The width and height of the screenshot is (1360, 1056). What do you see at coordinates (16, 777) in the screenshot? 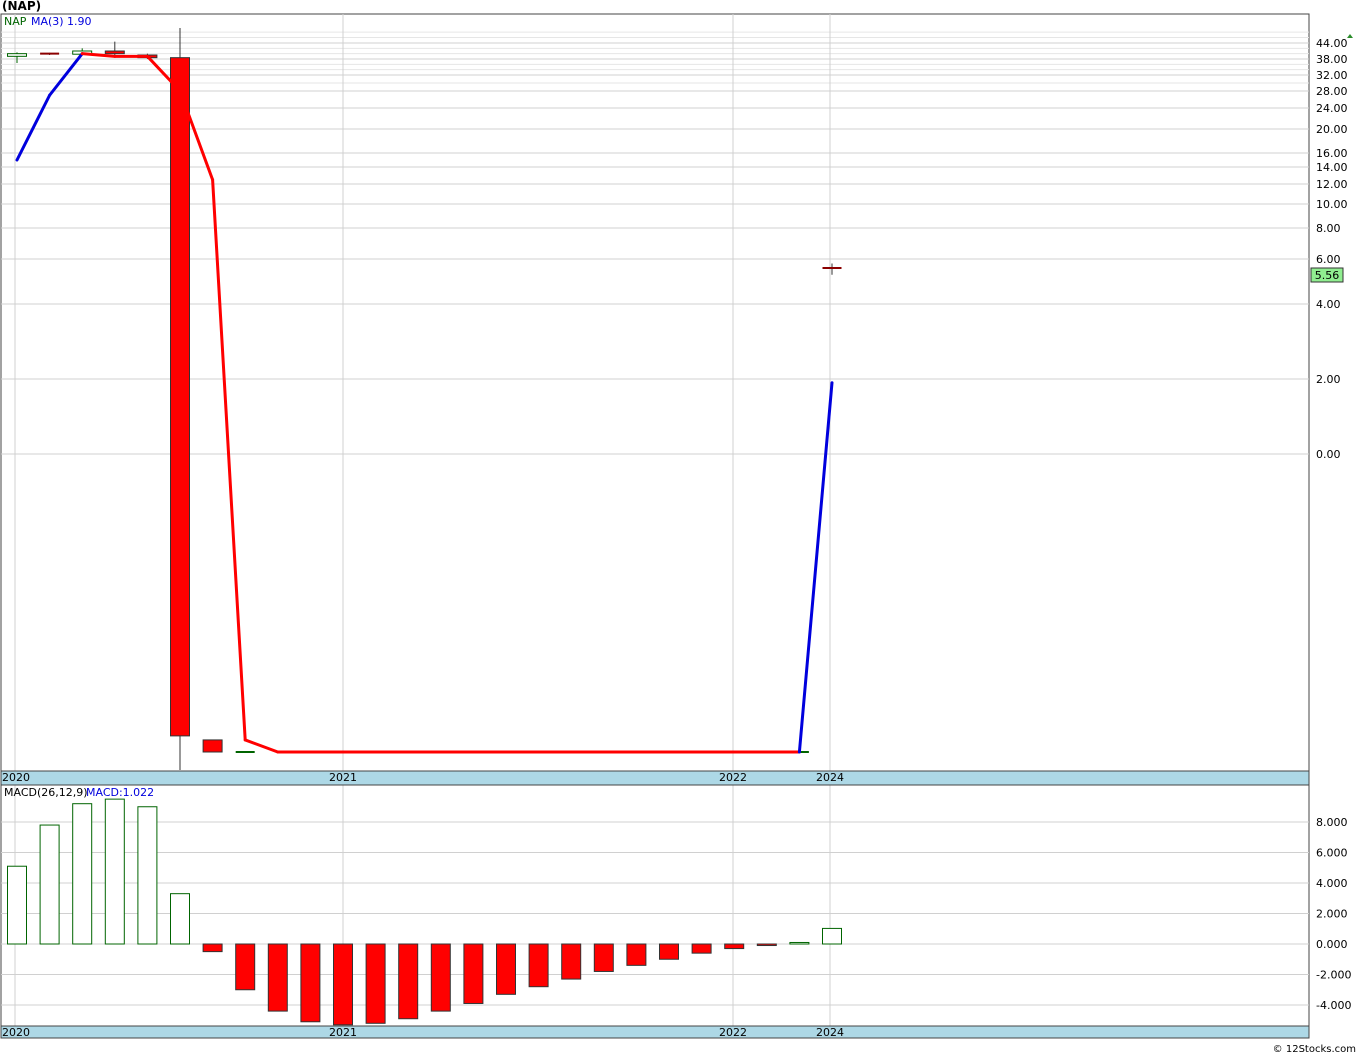
I see `price-x-tick-label: 2020` at bounding box center [16, 777].